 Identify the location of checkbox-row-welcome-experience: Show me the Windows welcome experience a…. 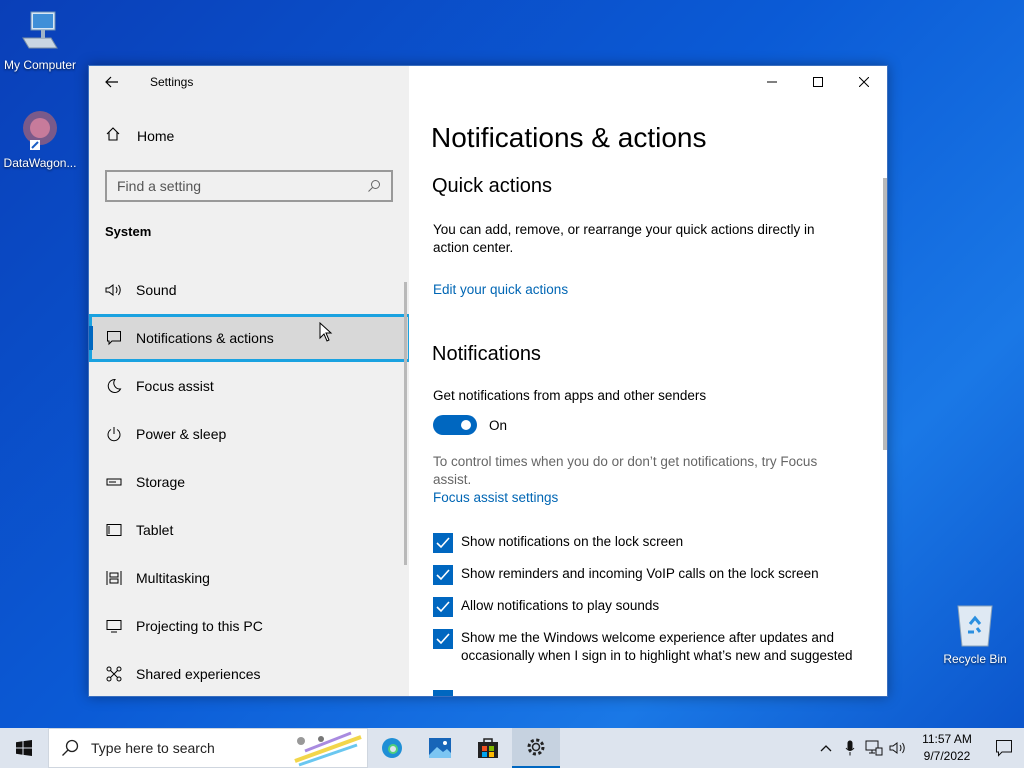
(643, 647).